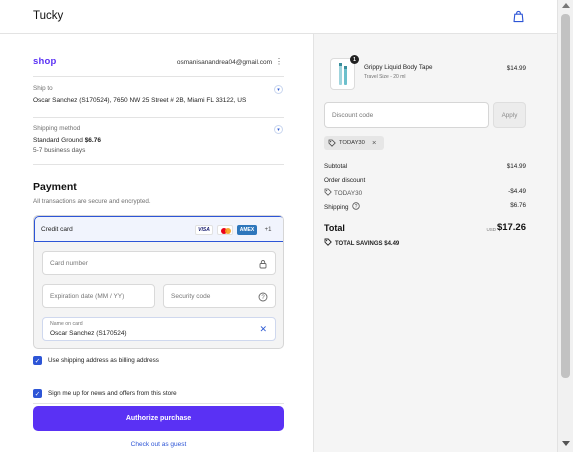  I want to click on ship-to-label: Ship to, so click(43, 88).